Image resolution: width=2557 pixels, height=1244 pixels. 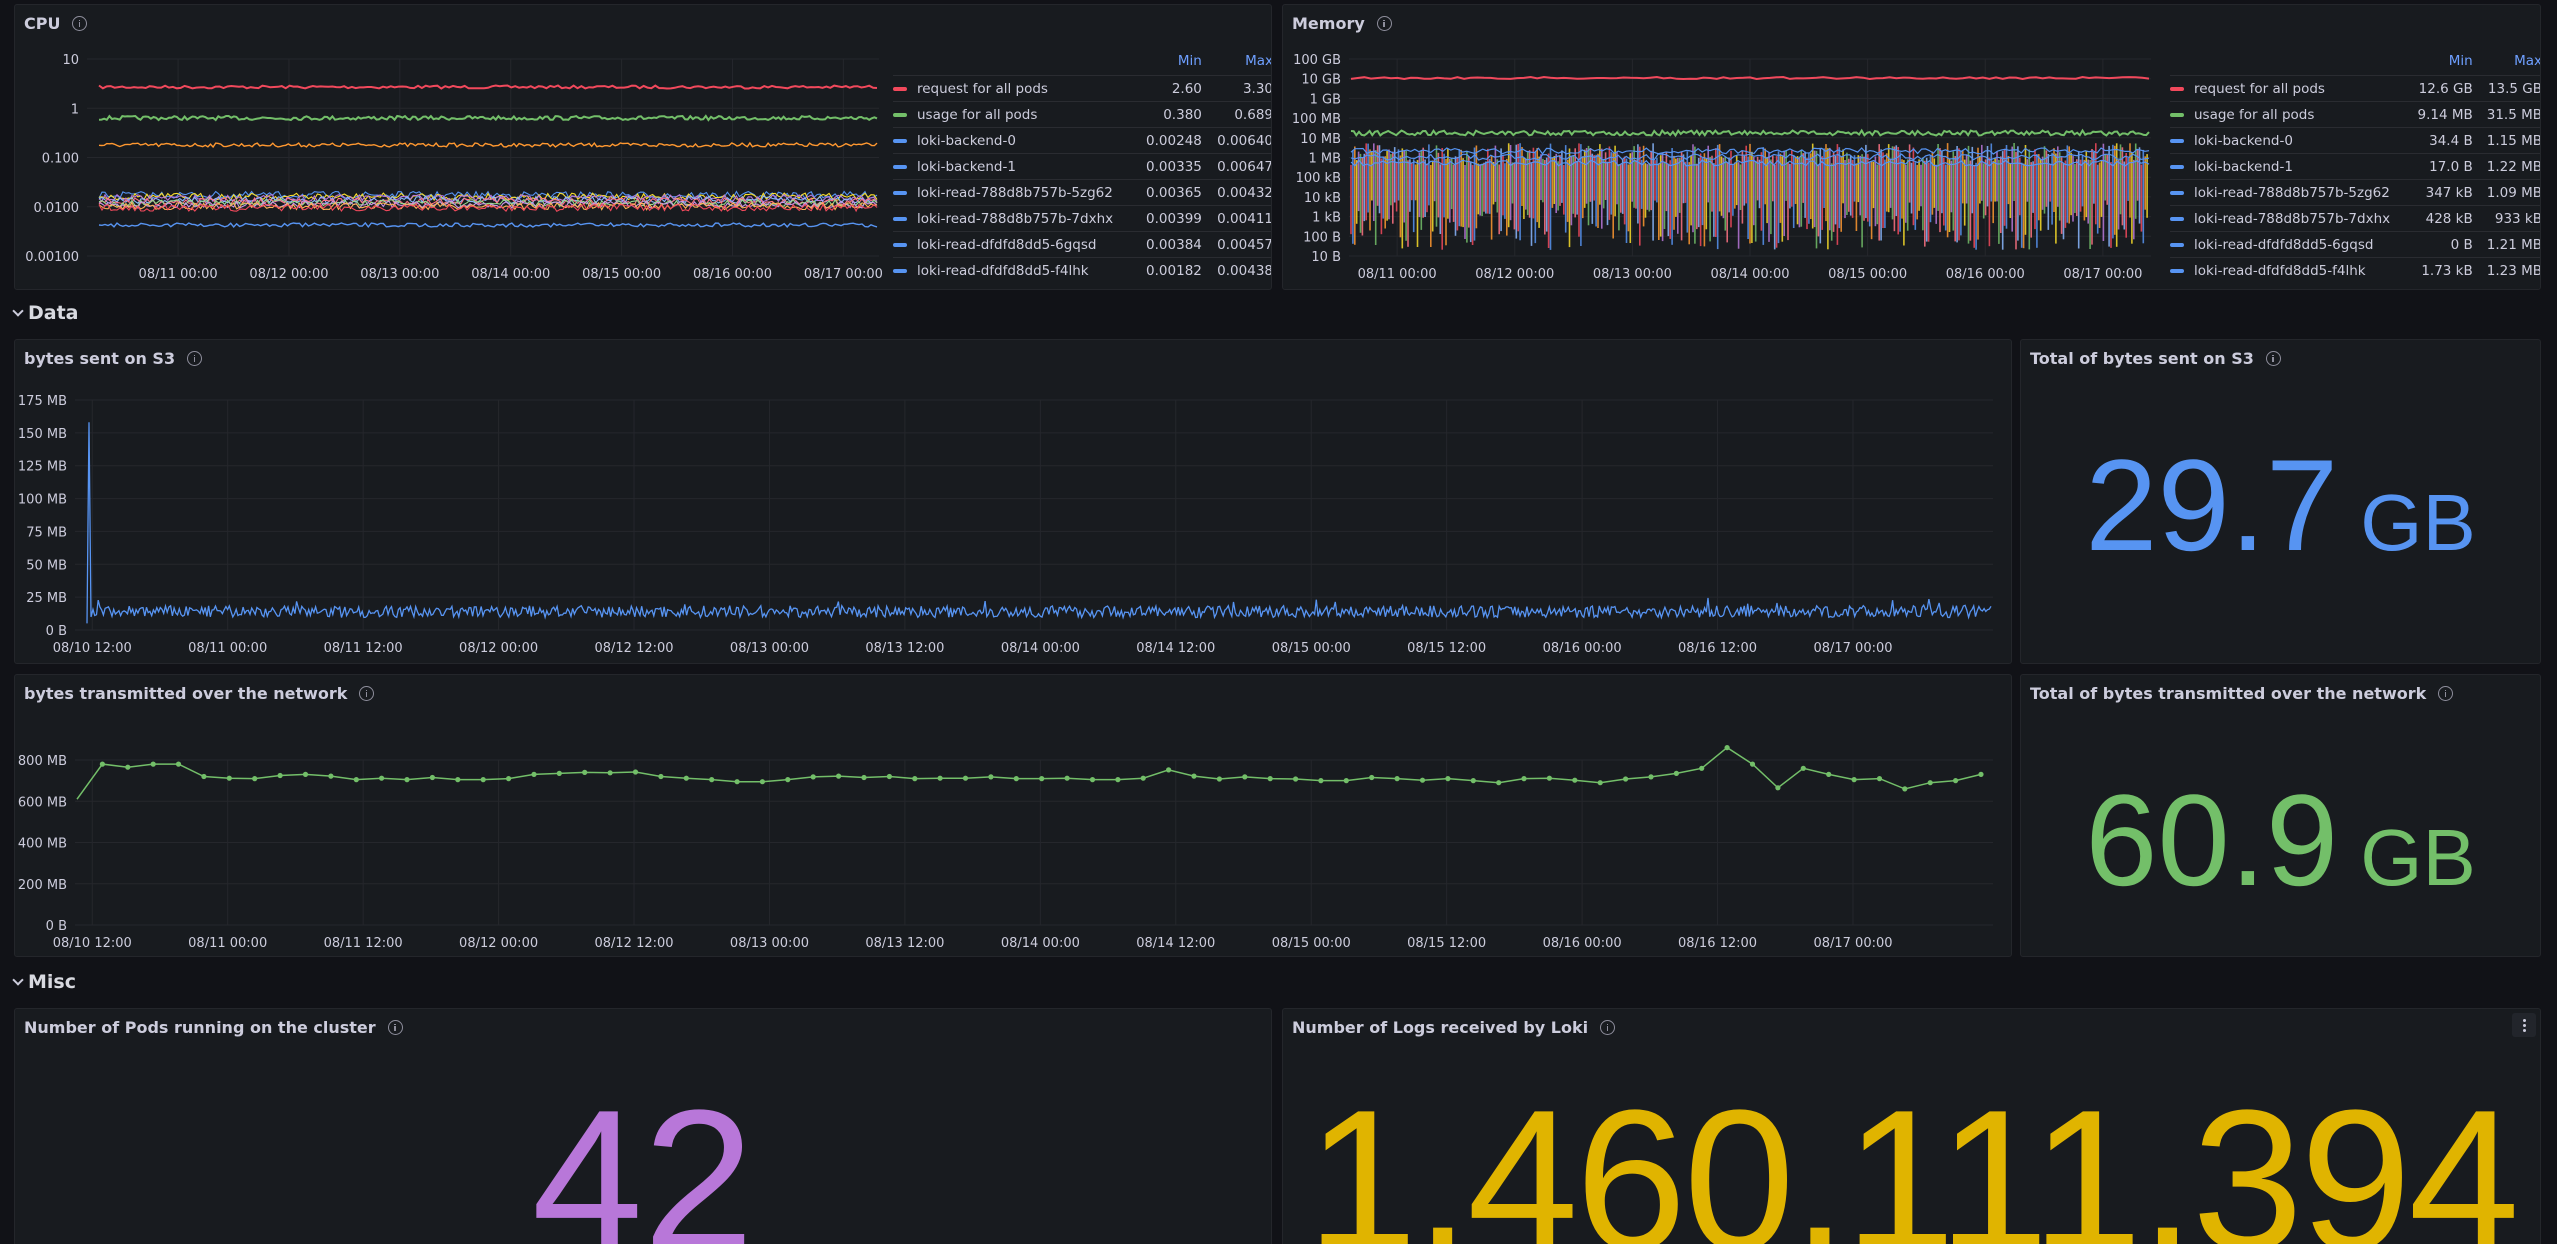 I want to click on pods-panel-title: Number of Pods running on the cluster, so click(x=200, y=1027).